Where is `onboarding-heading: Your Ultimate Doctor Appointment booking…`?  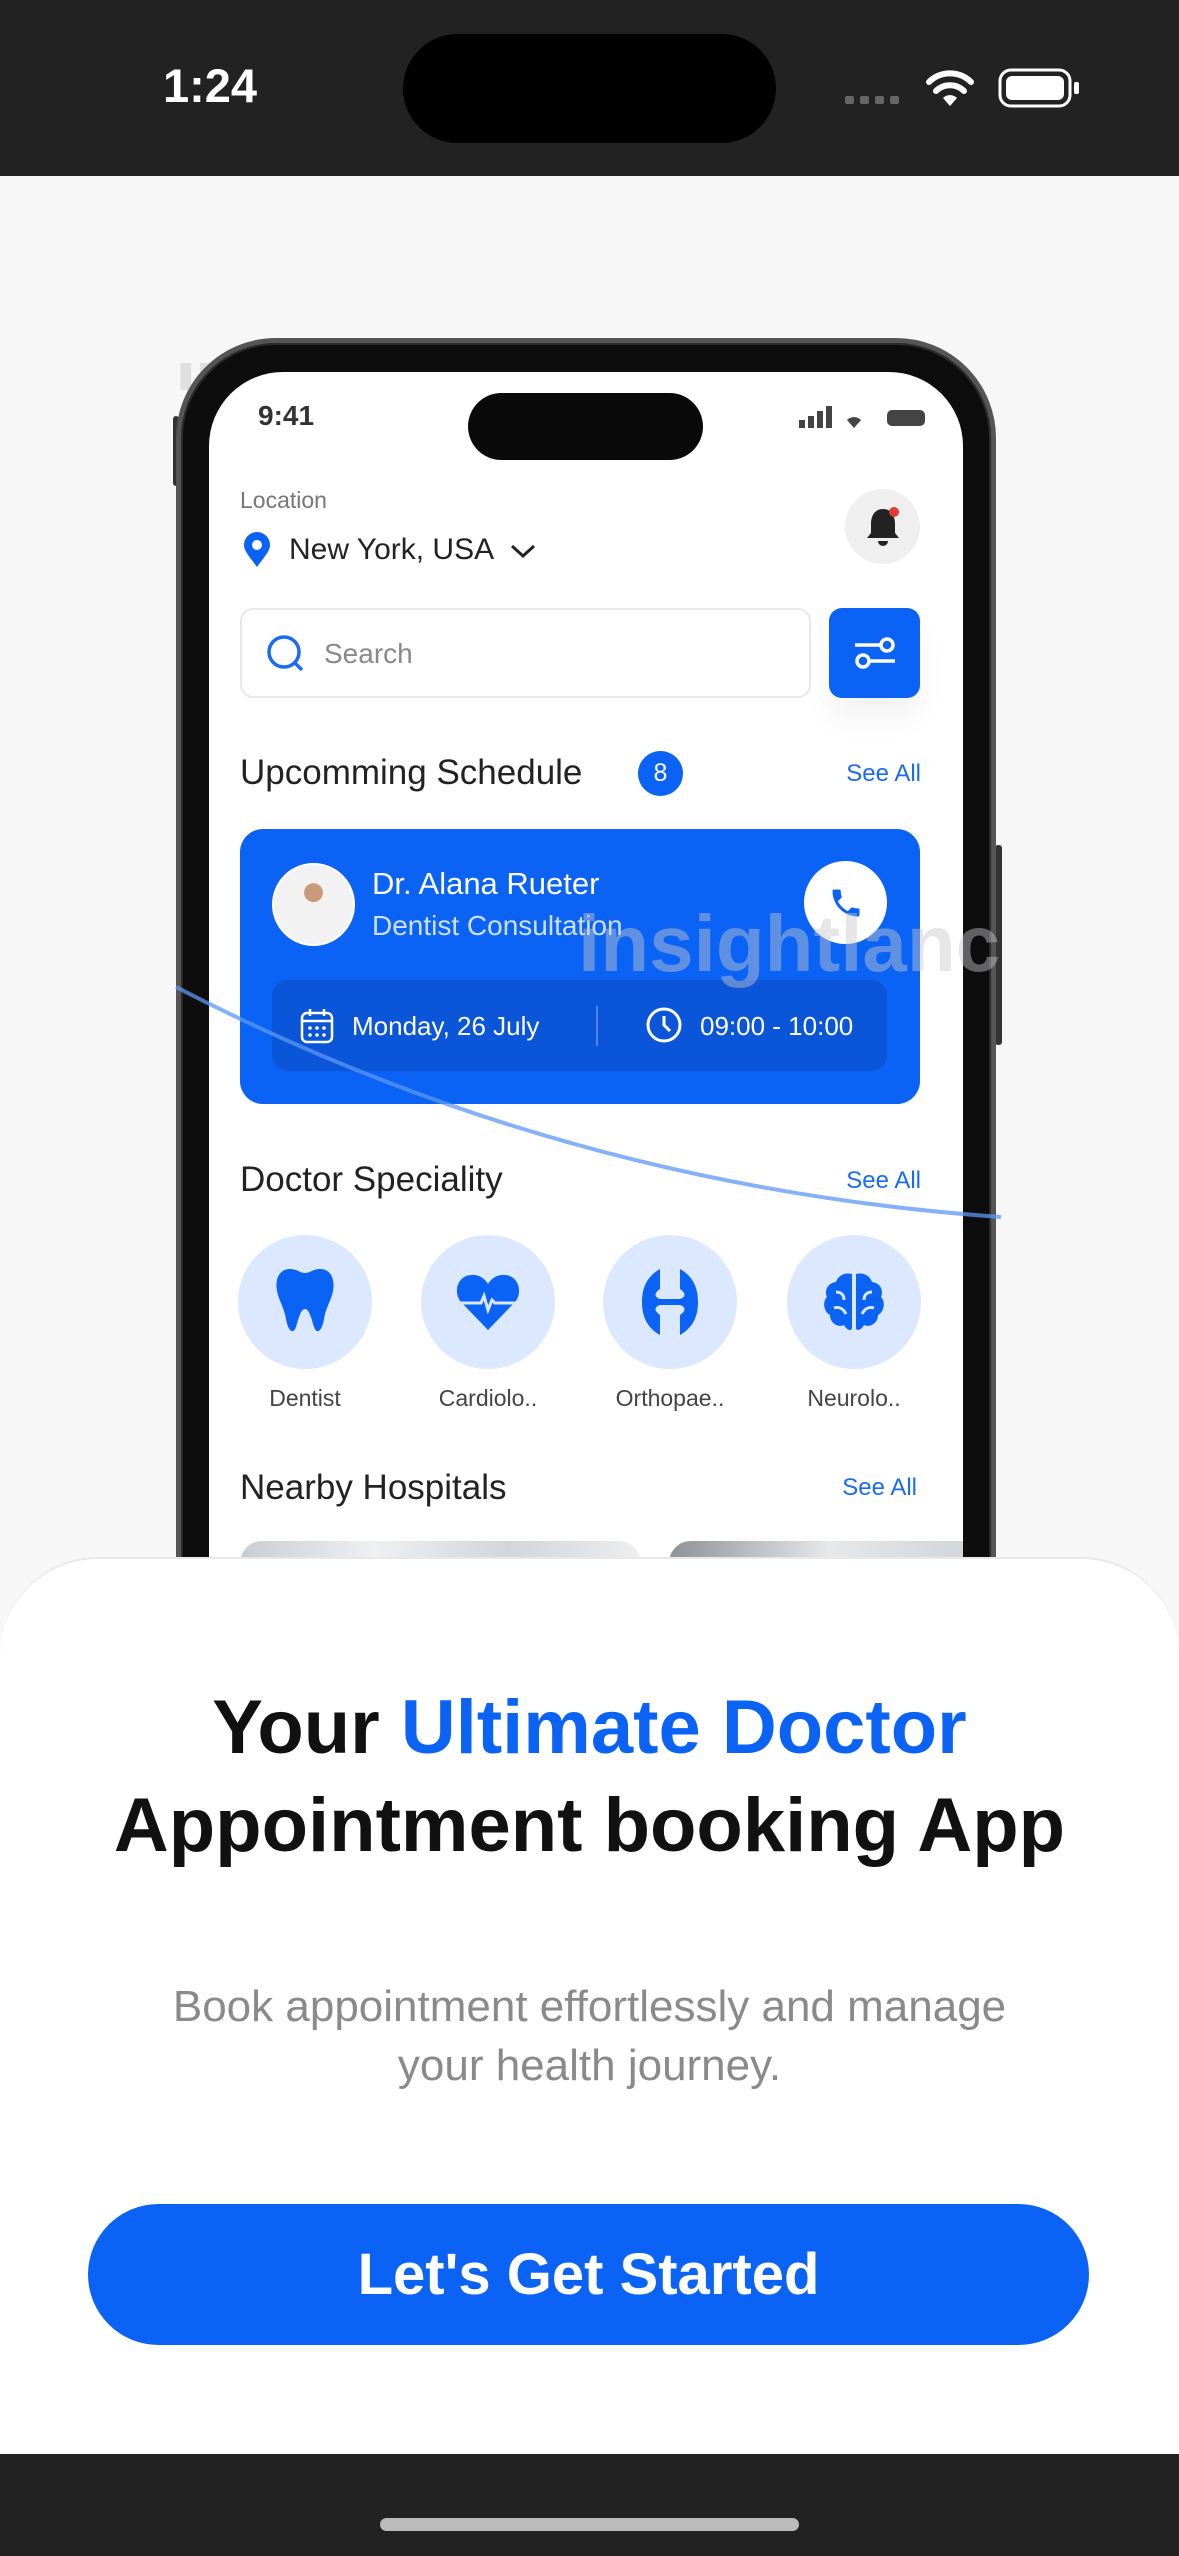
onboarding-heading: Your Ultimate Doctor Appointment booking… is located at coordinates (589, 1777).